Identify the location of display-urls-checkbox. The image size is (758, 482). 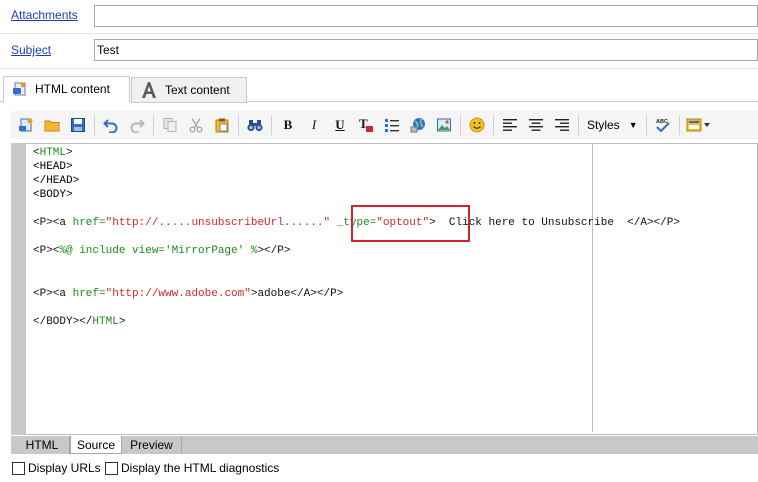
(18, 468).